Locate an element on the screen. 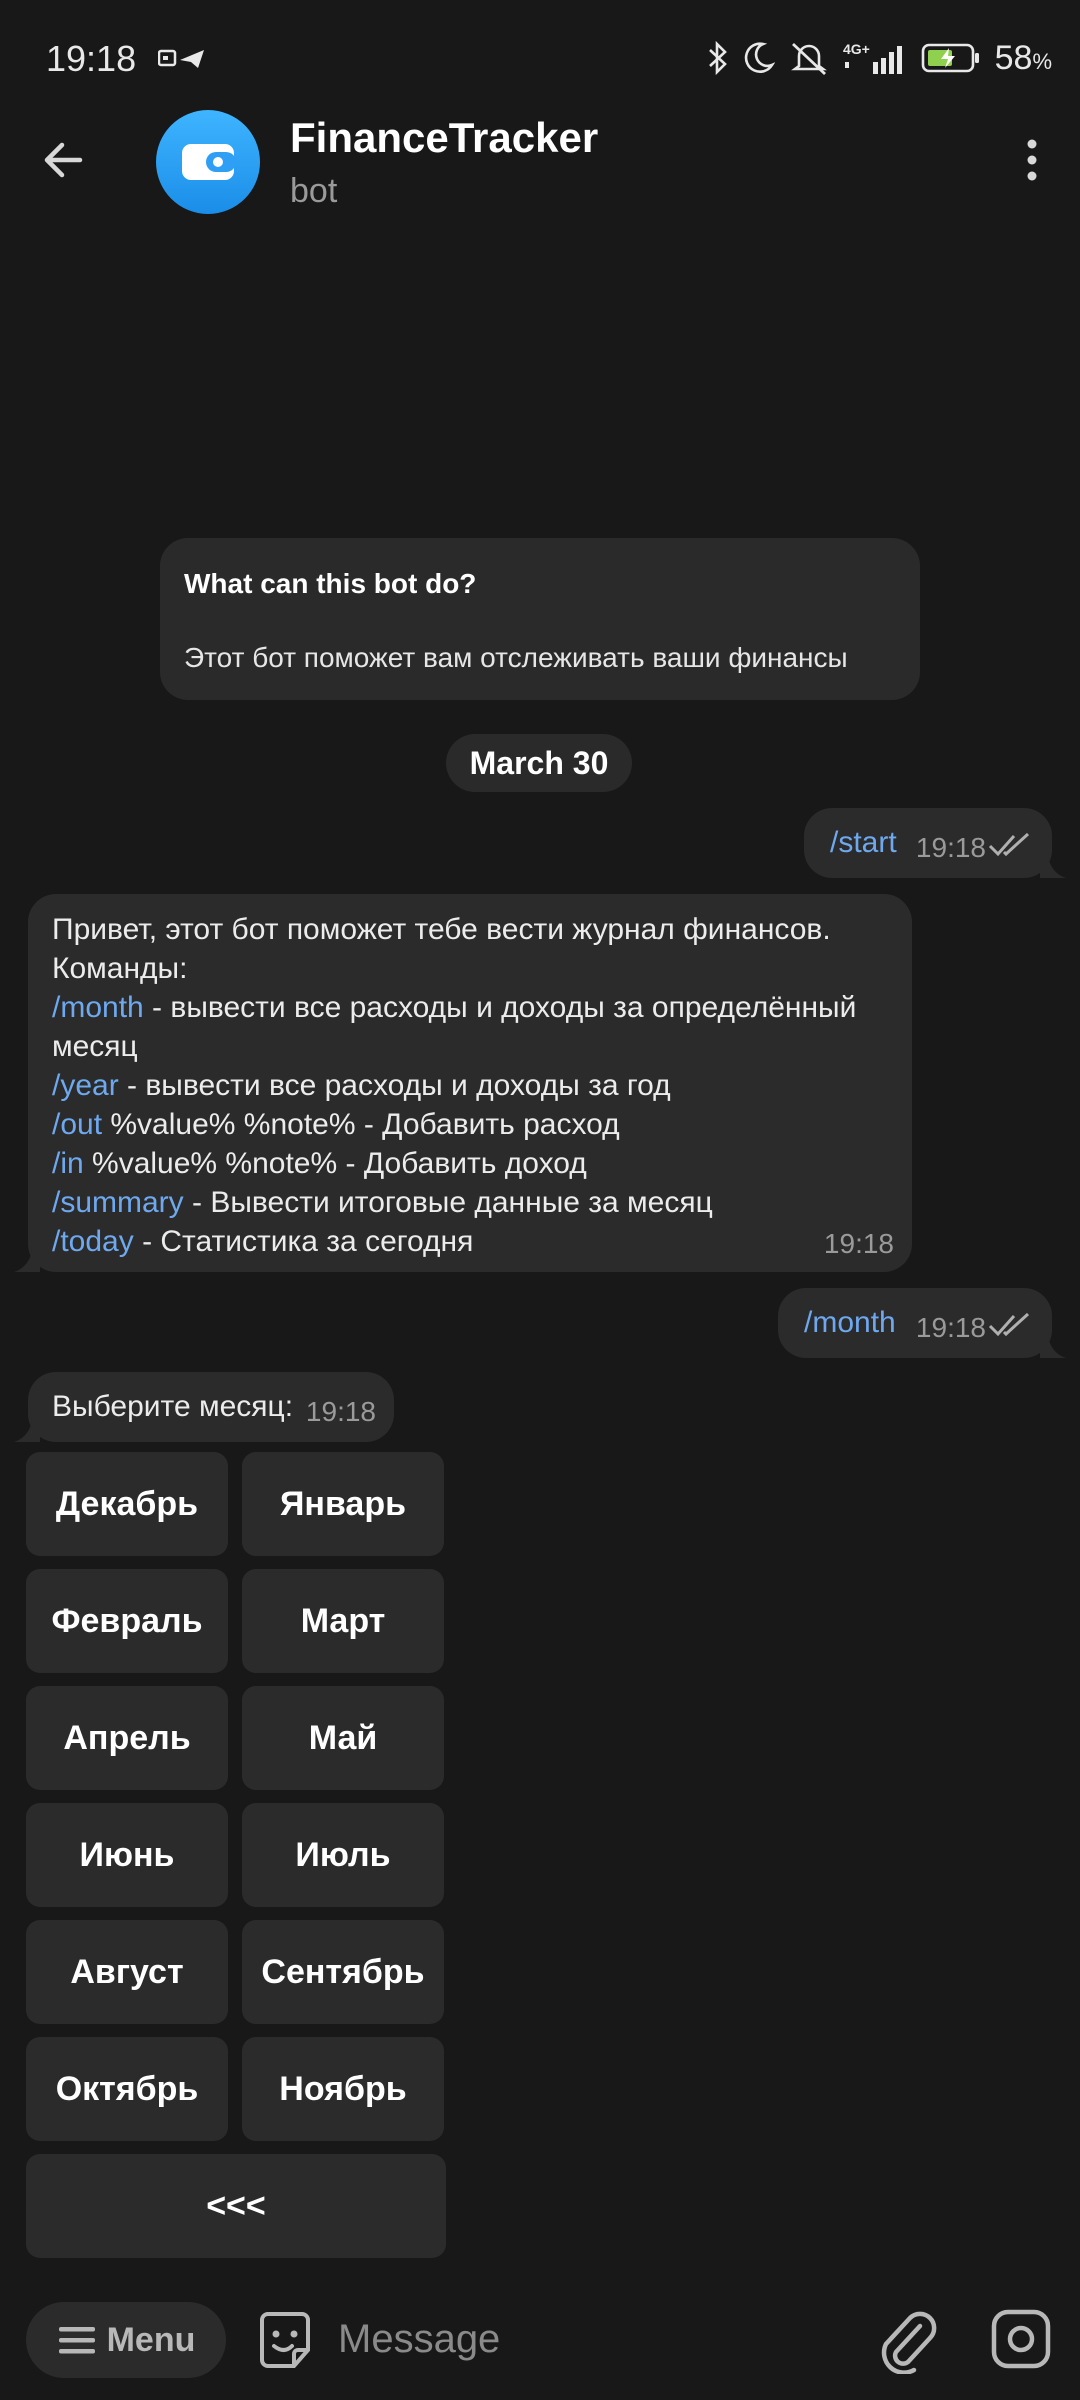 This screenshot has width=1080, height=2400. avatar is located at coordinates (208, 162).